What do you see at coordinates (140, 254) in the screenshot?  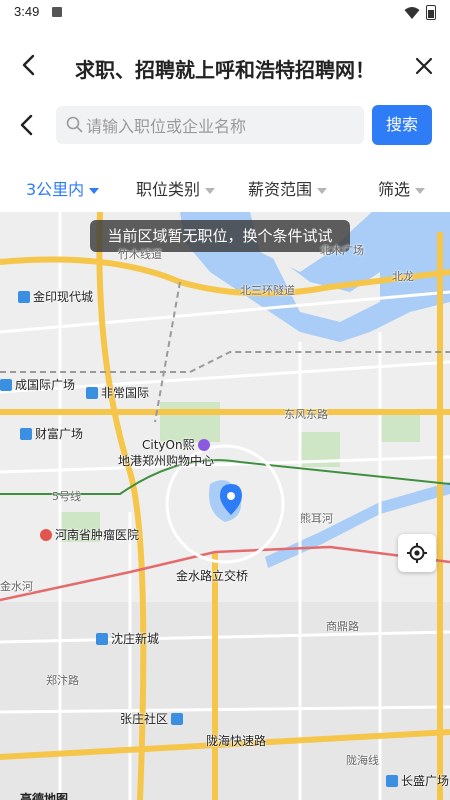 I see `map-label: 竹木线道` at bounding box center [140, 254].